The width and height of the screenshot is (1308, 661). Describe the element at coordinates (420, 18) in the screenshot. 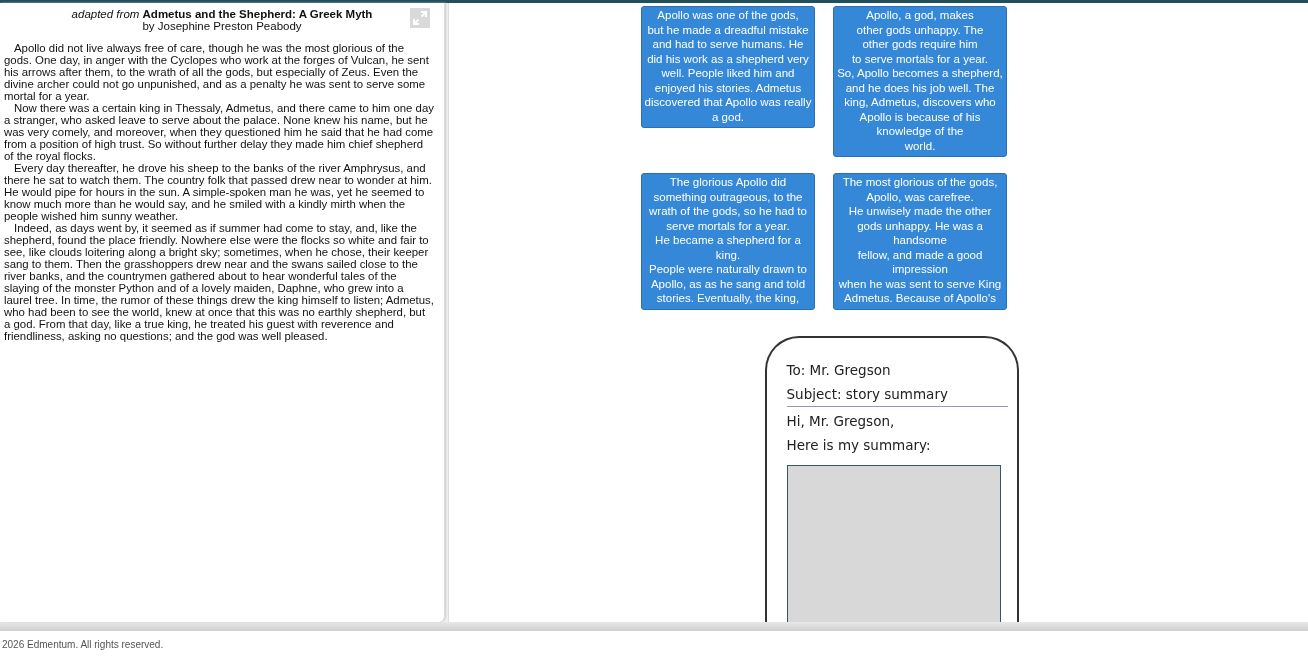

I see `expand-icon` at that location.